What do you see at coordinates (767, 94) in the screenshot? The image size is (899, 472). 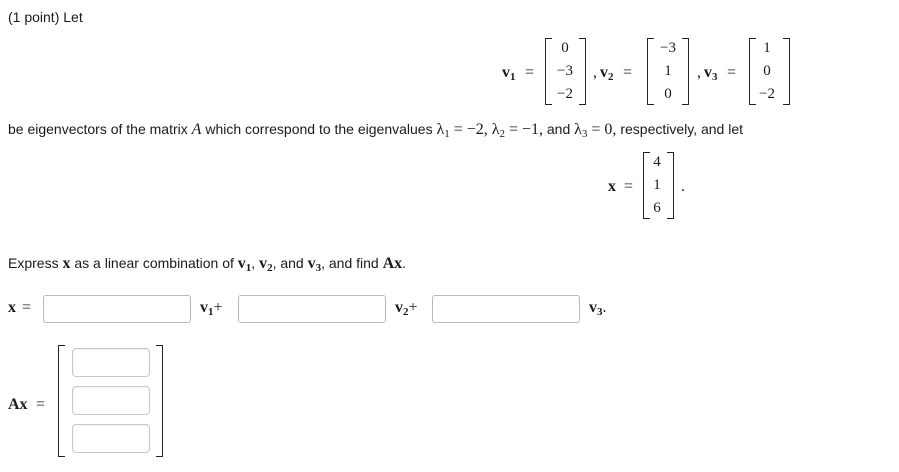 I see `v3-entry-3: −2` at bounding box center [767, 94].